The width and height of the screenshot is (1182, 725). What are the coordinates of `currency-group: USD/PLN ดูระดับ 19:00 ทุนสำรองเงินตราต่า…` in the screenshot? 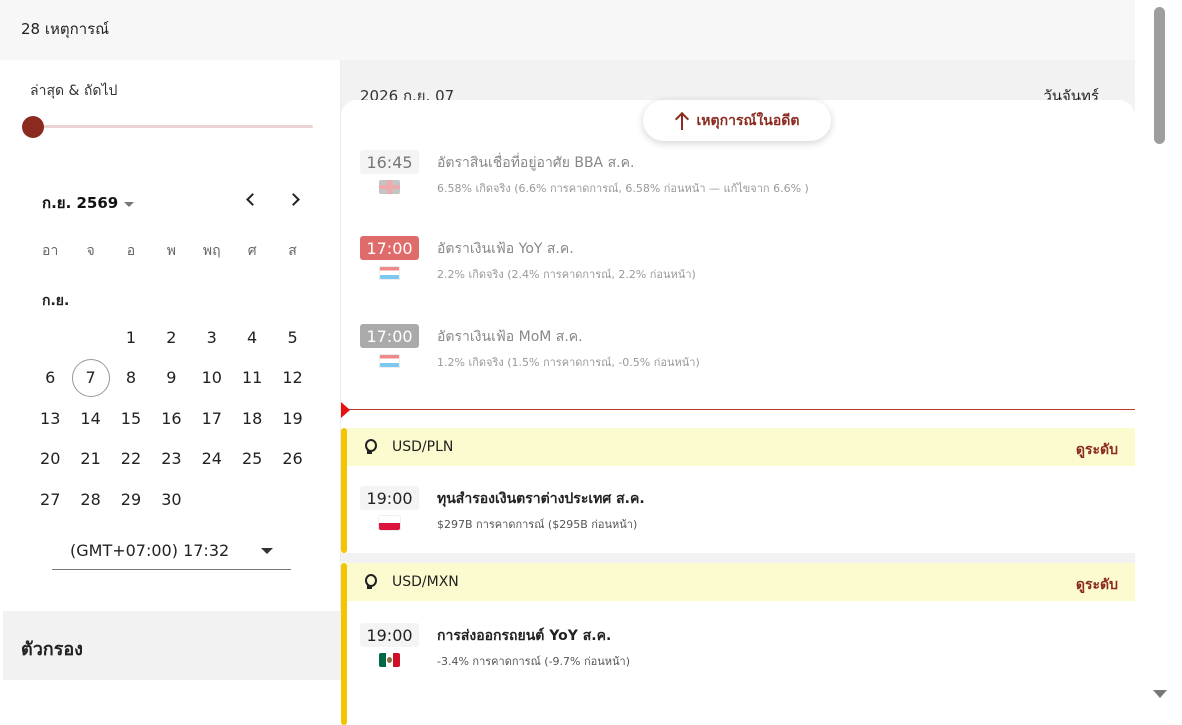 It's located at (738, 490).